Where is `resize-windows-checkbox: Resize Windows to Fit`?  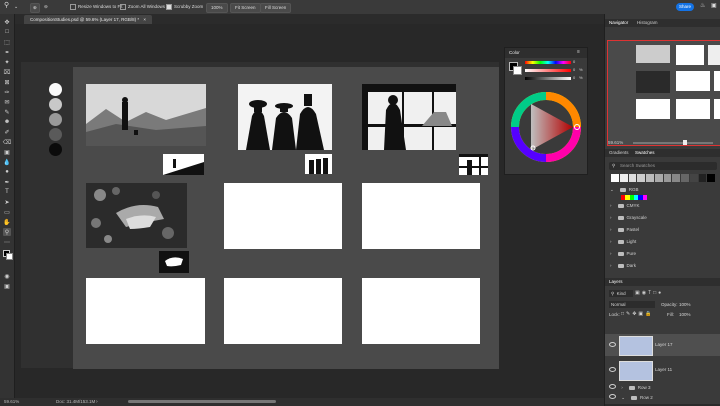
resize-windows-checkbox: Resize Windows to Fit is located at coordinates (96, 7).